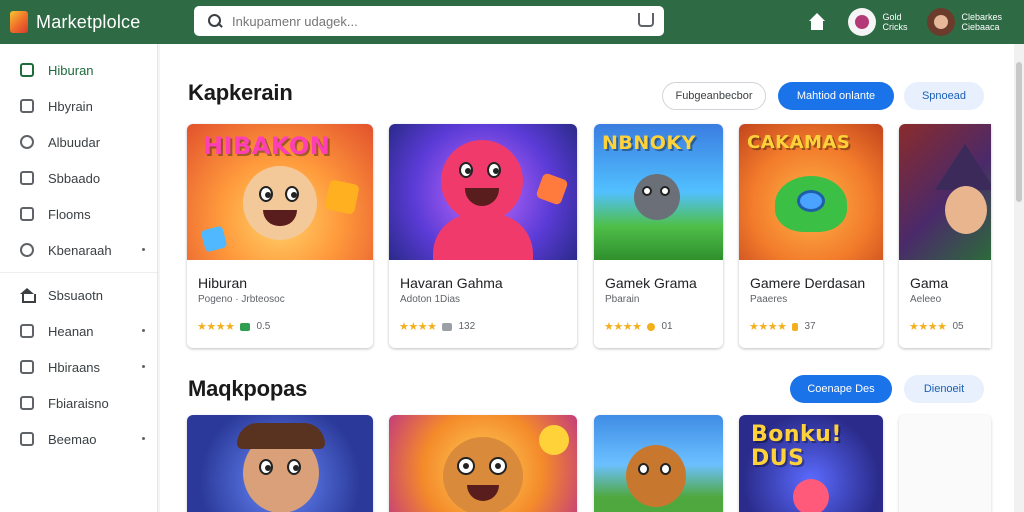  I want to click on camera-icon, so click(646, 20).